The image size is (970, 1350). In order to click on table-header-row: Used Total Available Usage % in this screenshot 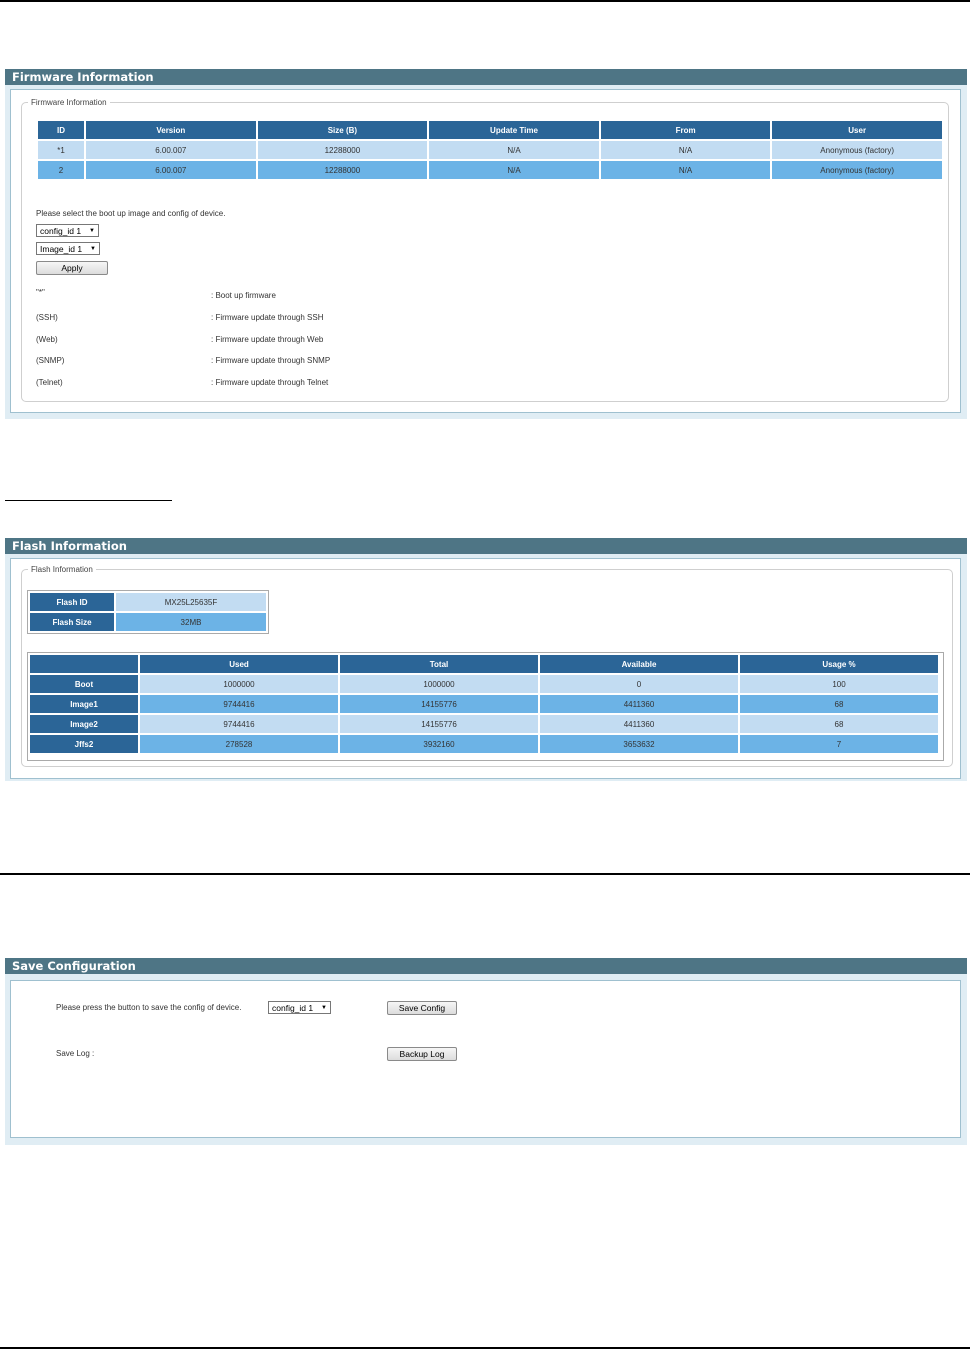, I will do `click(484, 664)`.